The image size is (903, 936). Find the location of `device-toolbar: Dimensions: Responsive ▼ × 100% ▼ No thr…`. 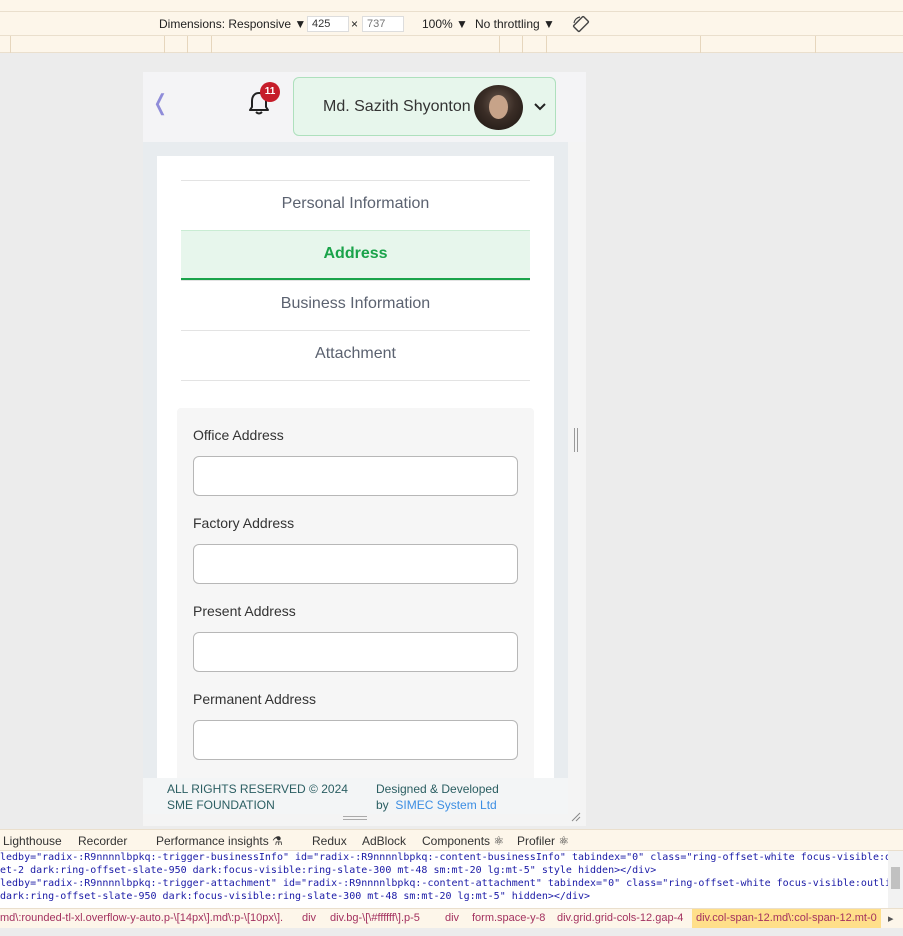

device-toolbar: Dimensions: Responsive ▼ × 100% ▼ No thr… is located at coordinates (451, 24).